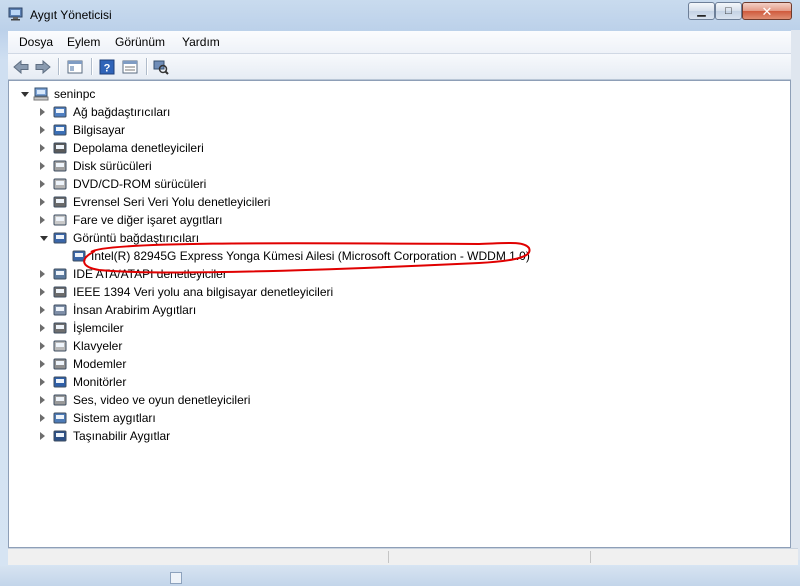 The height and width of the screenshot is (586, 800). What do you see at coordinates (75, 94) in the screenshot?
I see `tree-root-label: seninpc` at bounding box center [75, 94].